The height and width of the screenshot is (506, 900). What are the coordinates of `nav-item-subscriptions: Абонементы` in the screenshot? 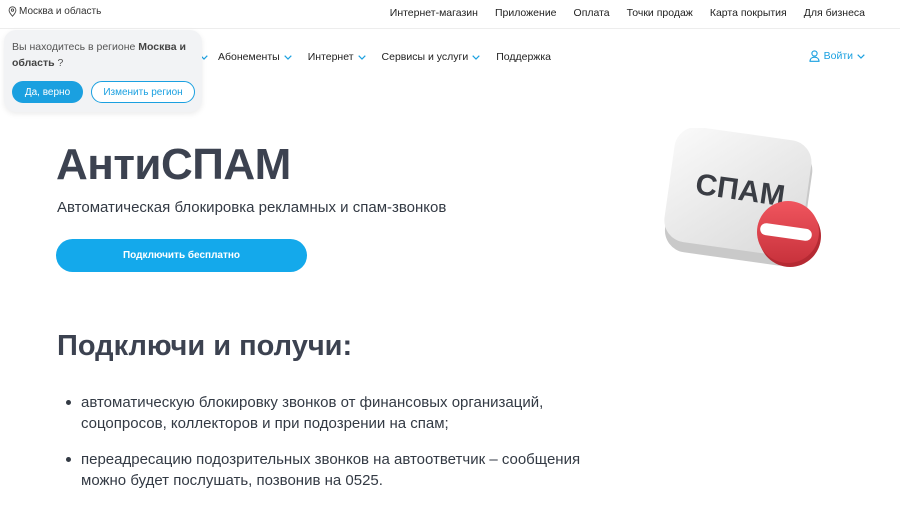 It's located at (255, 57).